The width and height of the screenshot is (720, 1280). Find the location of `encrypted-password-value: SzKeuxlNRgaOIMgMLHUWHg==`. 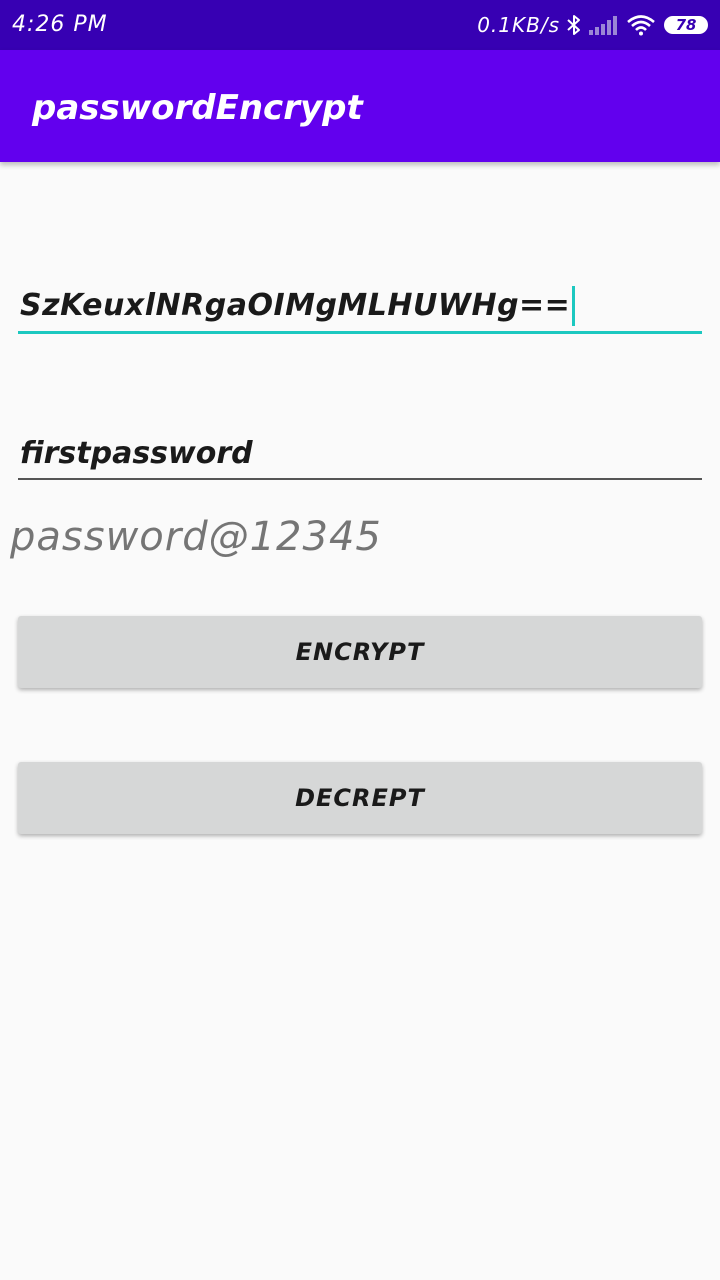

encrypted-password-value: SzKeuxlNRgaOIMgMLHUWHg== is located at coordinates (298, 306).